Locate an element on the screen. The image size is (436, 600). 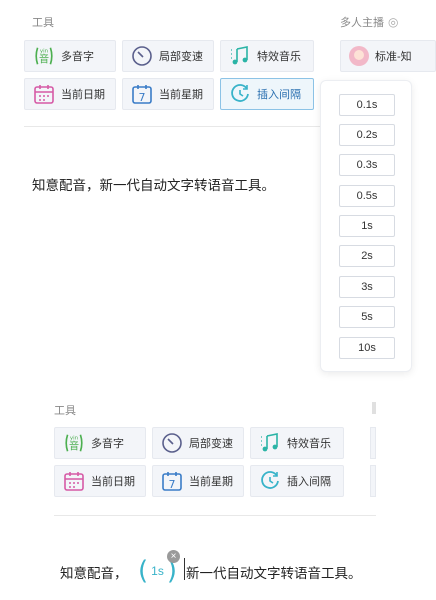
pause-duration-dropdown: 0.1s 0.2s 0.3s 0.5s 1s 2s 3s 5s 10s is located at coordinates (366, 226).